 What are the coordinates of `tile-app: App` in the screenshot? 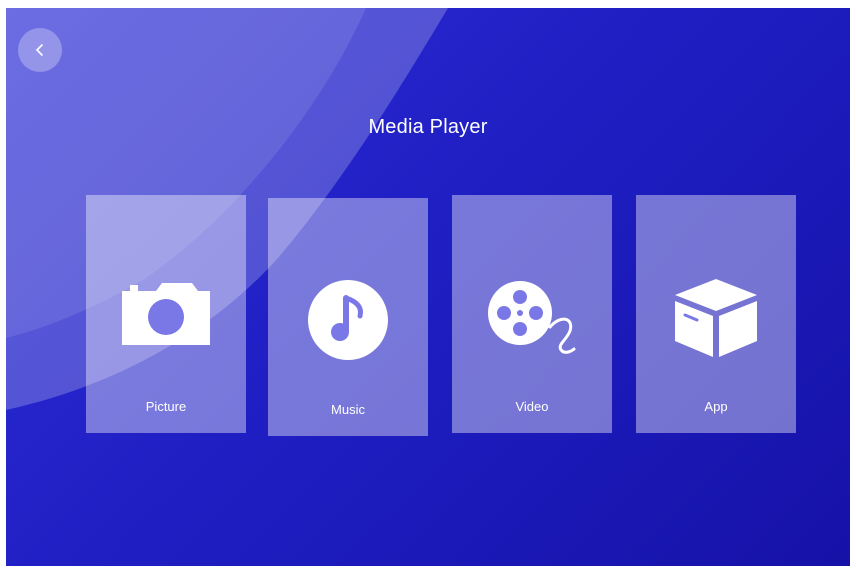 It's located at (716, 314).